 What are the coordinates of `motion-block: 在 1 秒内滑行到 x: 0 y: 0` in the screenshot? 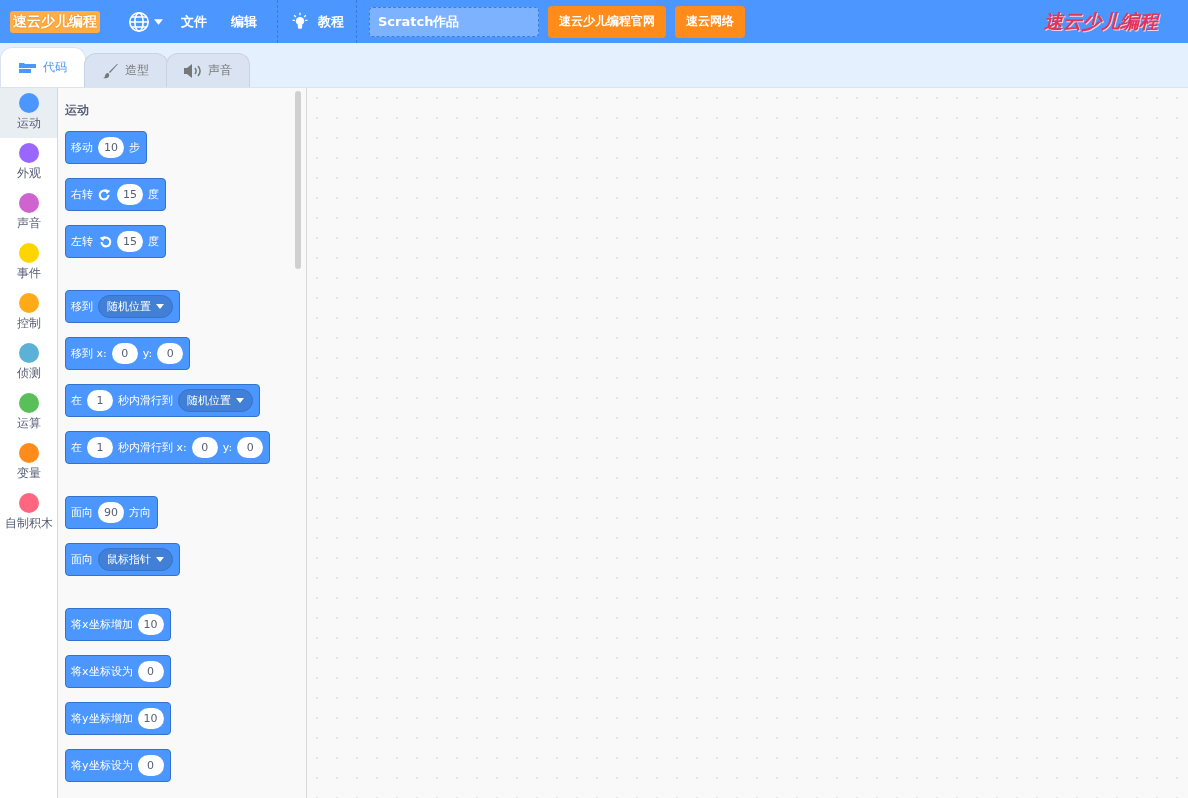 It's located at (168, 447).